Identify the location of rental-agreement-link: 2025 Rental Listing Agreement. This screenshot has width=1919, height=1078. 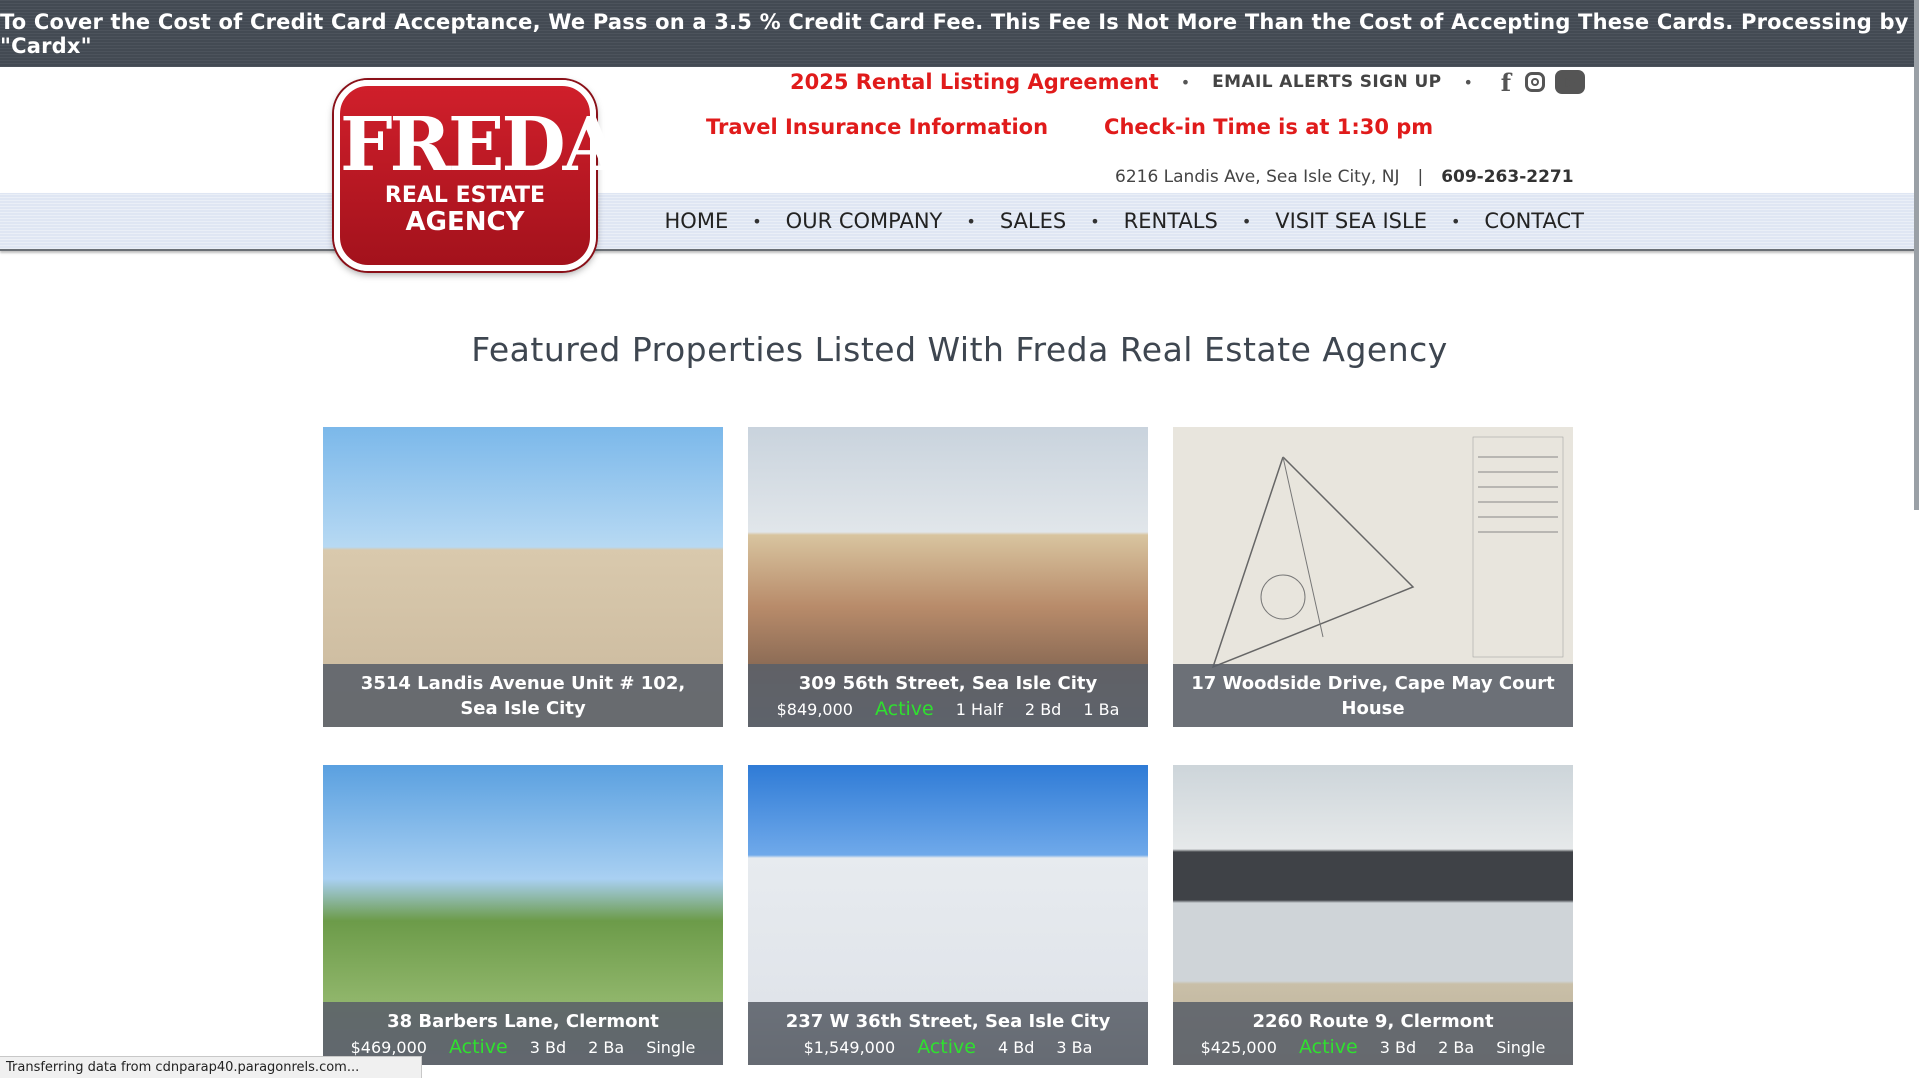
(974, 82).